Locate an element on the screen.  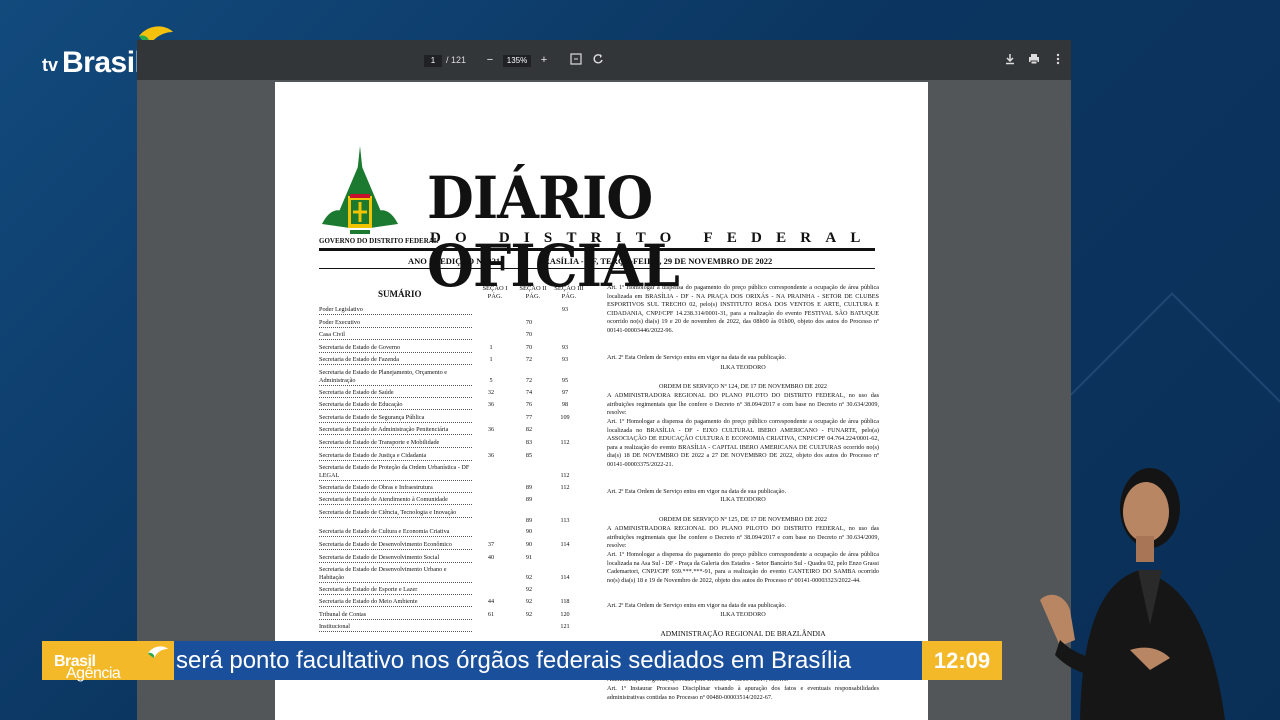
page-number-input: 1 is located at coordinates (433, 61).